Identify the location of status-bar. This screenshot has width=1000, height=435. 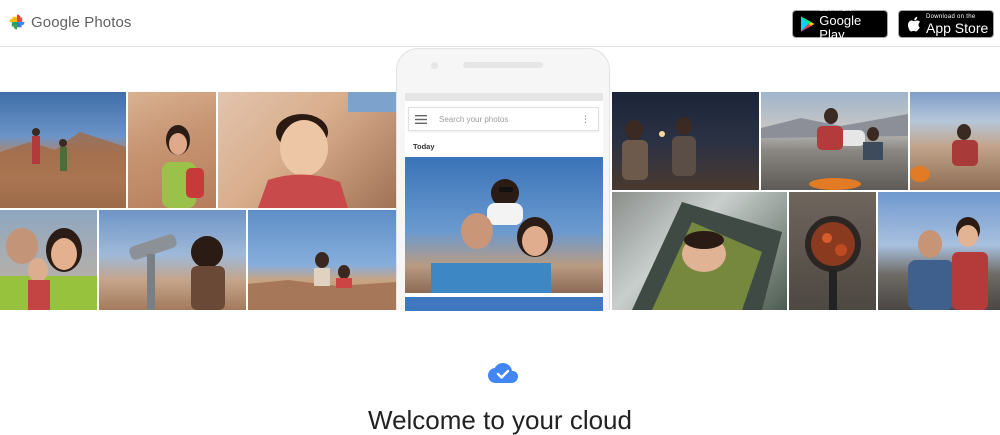
(504, 97).